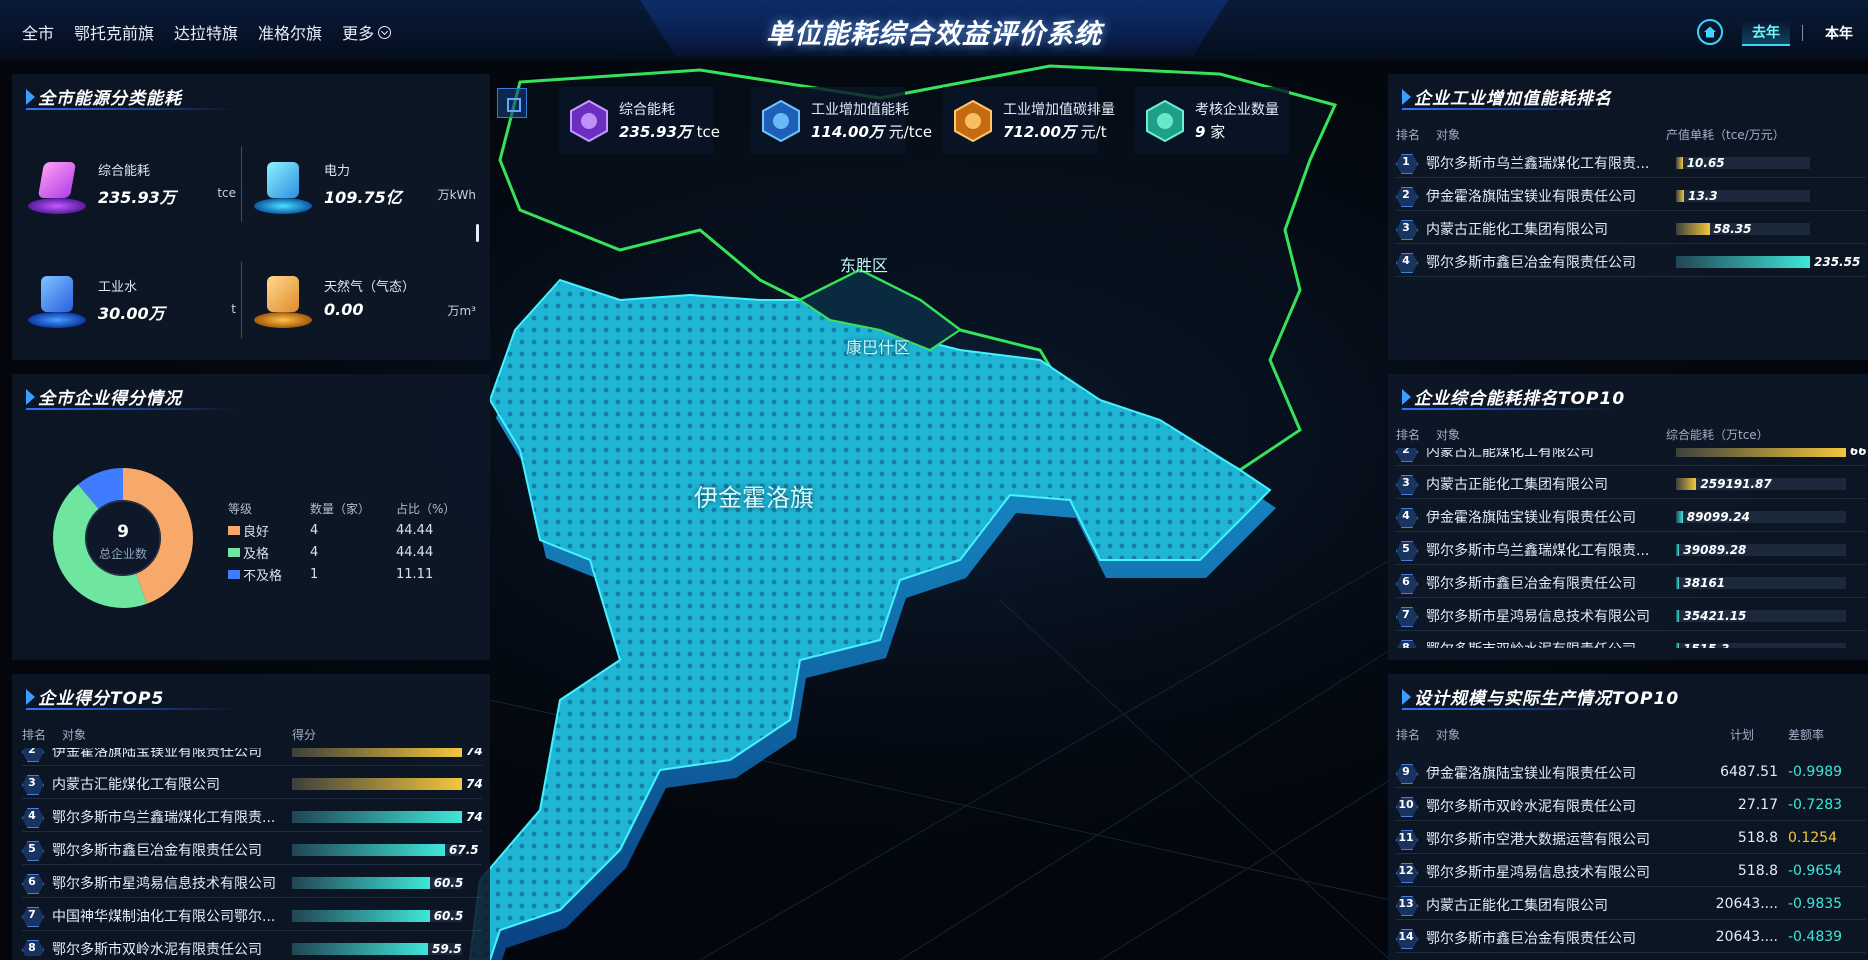 The image size is (1868, 960). Describe the element at coordinates (1448, 435) in the screenshot. I see `col-header-object: 对象` at that location.